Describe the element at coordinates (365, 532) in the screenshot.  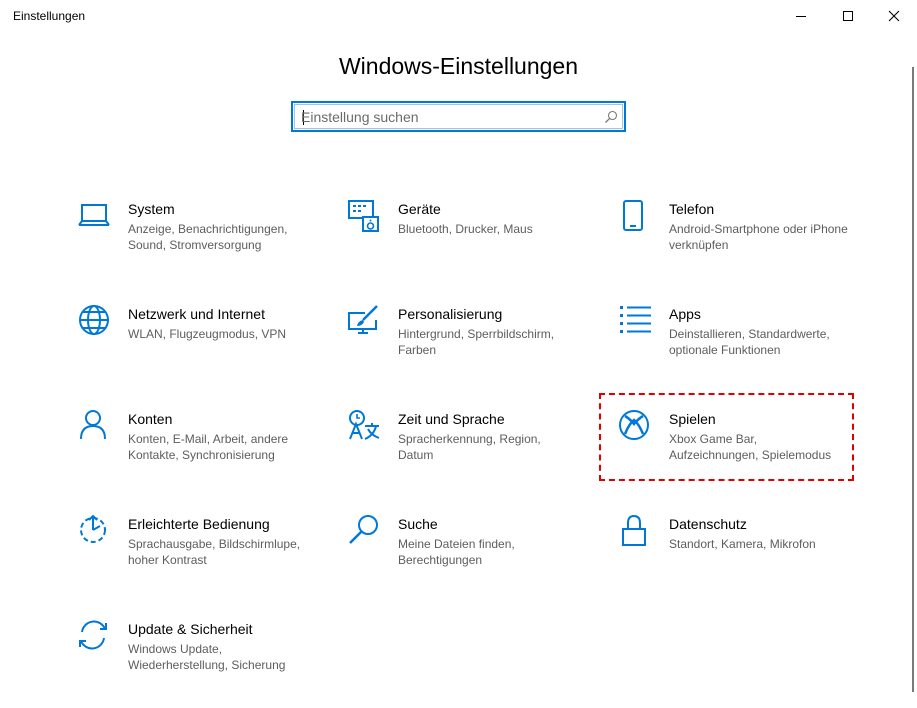
I see `search-magnifier-icon` at that location.